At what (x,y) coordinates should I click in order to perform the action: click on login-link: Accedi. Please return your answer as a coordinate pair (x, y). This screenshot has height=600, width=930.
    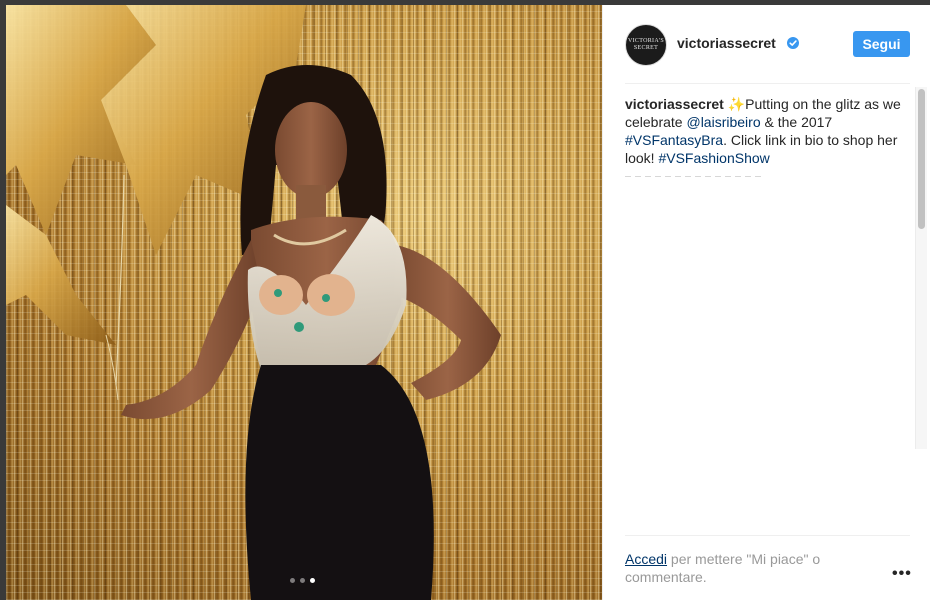
    Looking at the image, I should click on (646, 559).